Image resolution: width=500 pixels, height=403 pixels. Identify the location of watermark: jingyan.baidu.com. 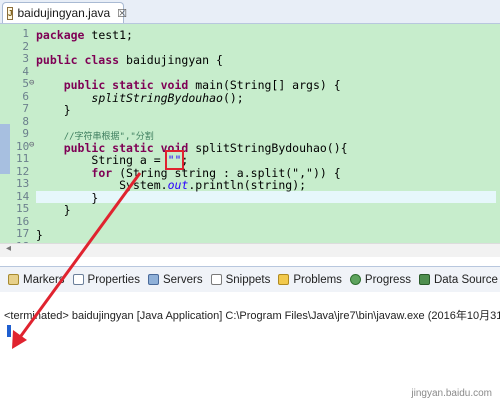
(451, 393).